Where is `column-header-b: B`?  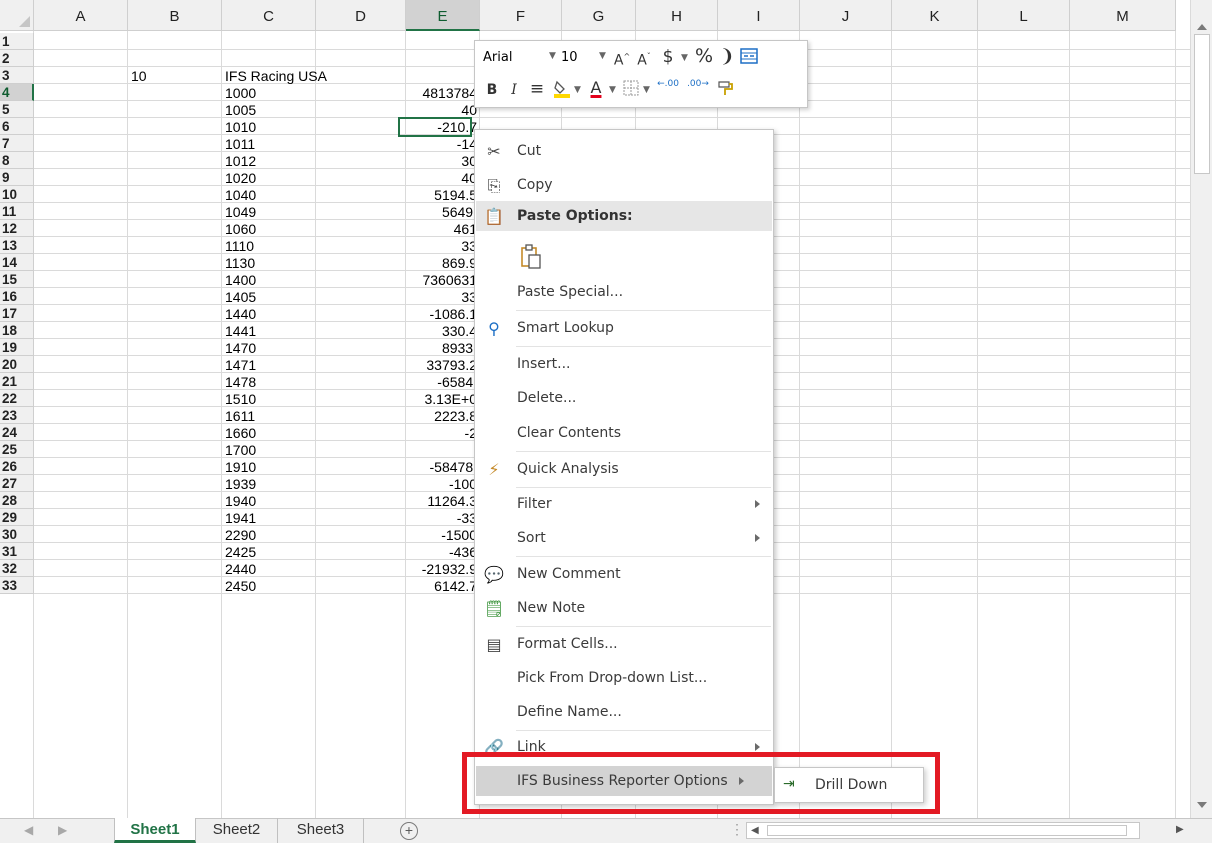 column-header-b: B is located at coordinates (175, 15).